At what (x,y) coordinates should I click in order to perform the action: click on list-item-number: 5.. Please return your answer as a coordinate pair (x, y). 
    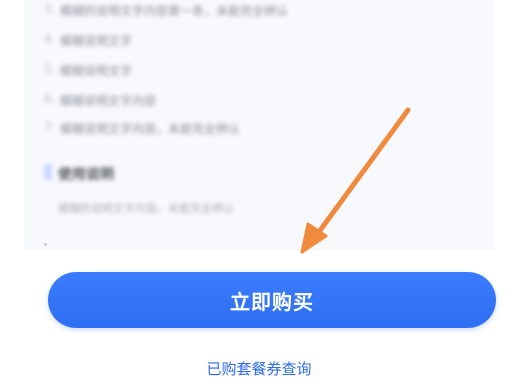
    Looking at the image, I should click on (50, 69).